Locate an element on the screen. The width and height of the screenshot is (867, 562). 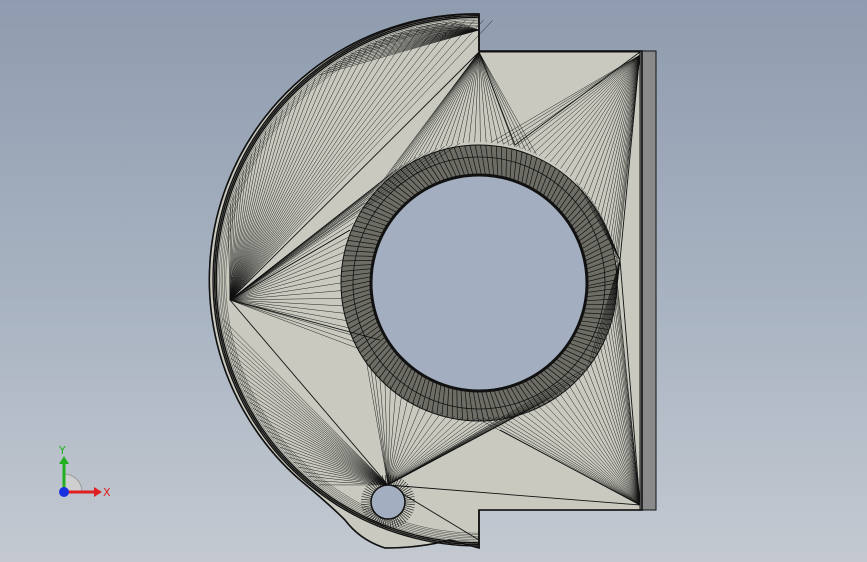
x-axis-label: X is located at coordinates (107, 492).